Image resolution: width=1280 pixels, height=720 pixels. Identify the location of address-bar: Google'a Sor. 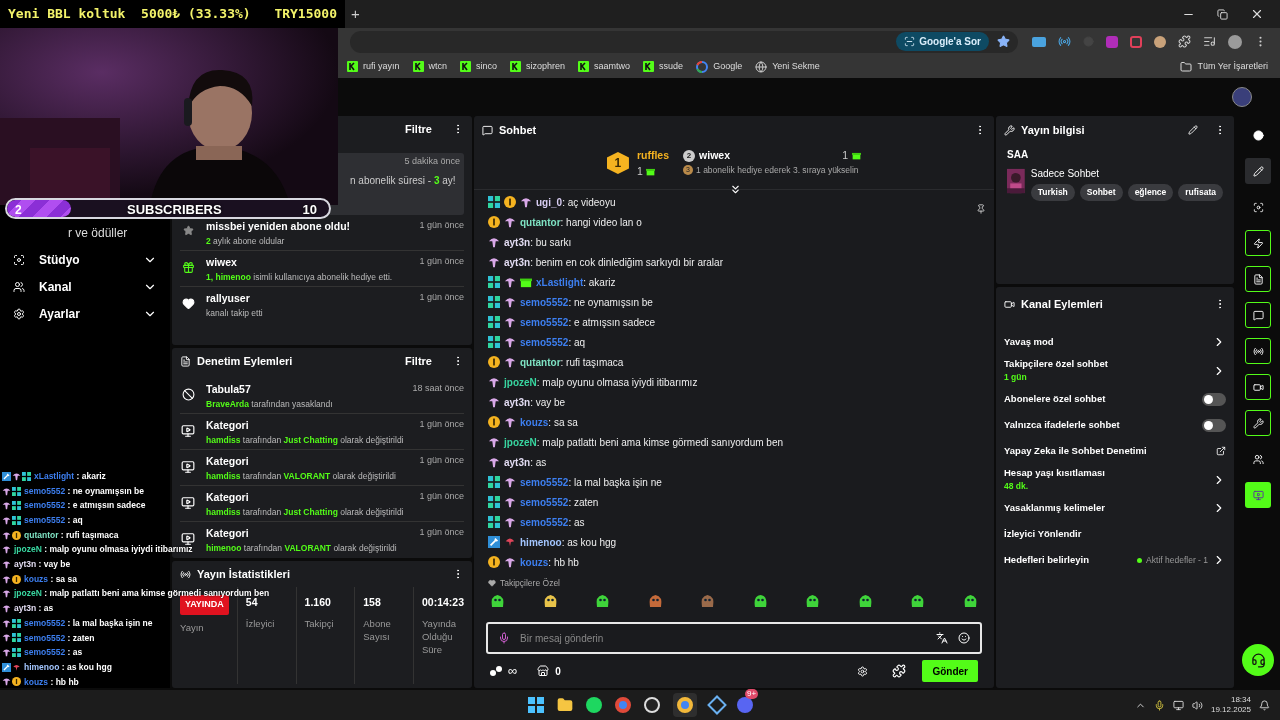
(684, 41).